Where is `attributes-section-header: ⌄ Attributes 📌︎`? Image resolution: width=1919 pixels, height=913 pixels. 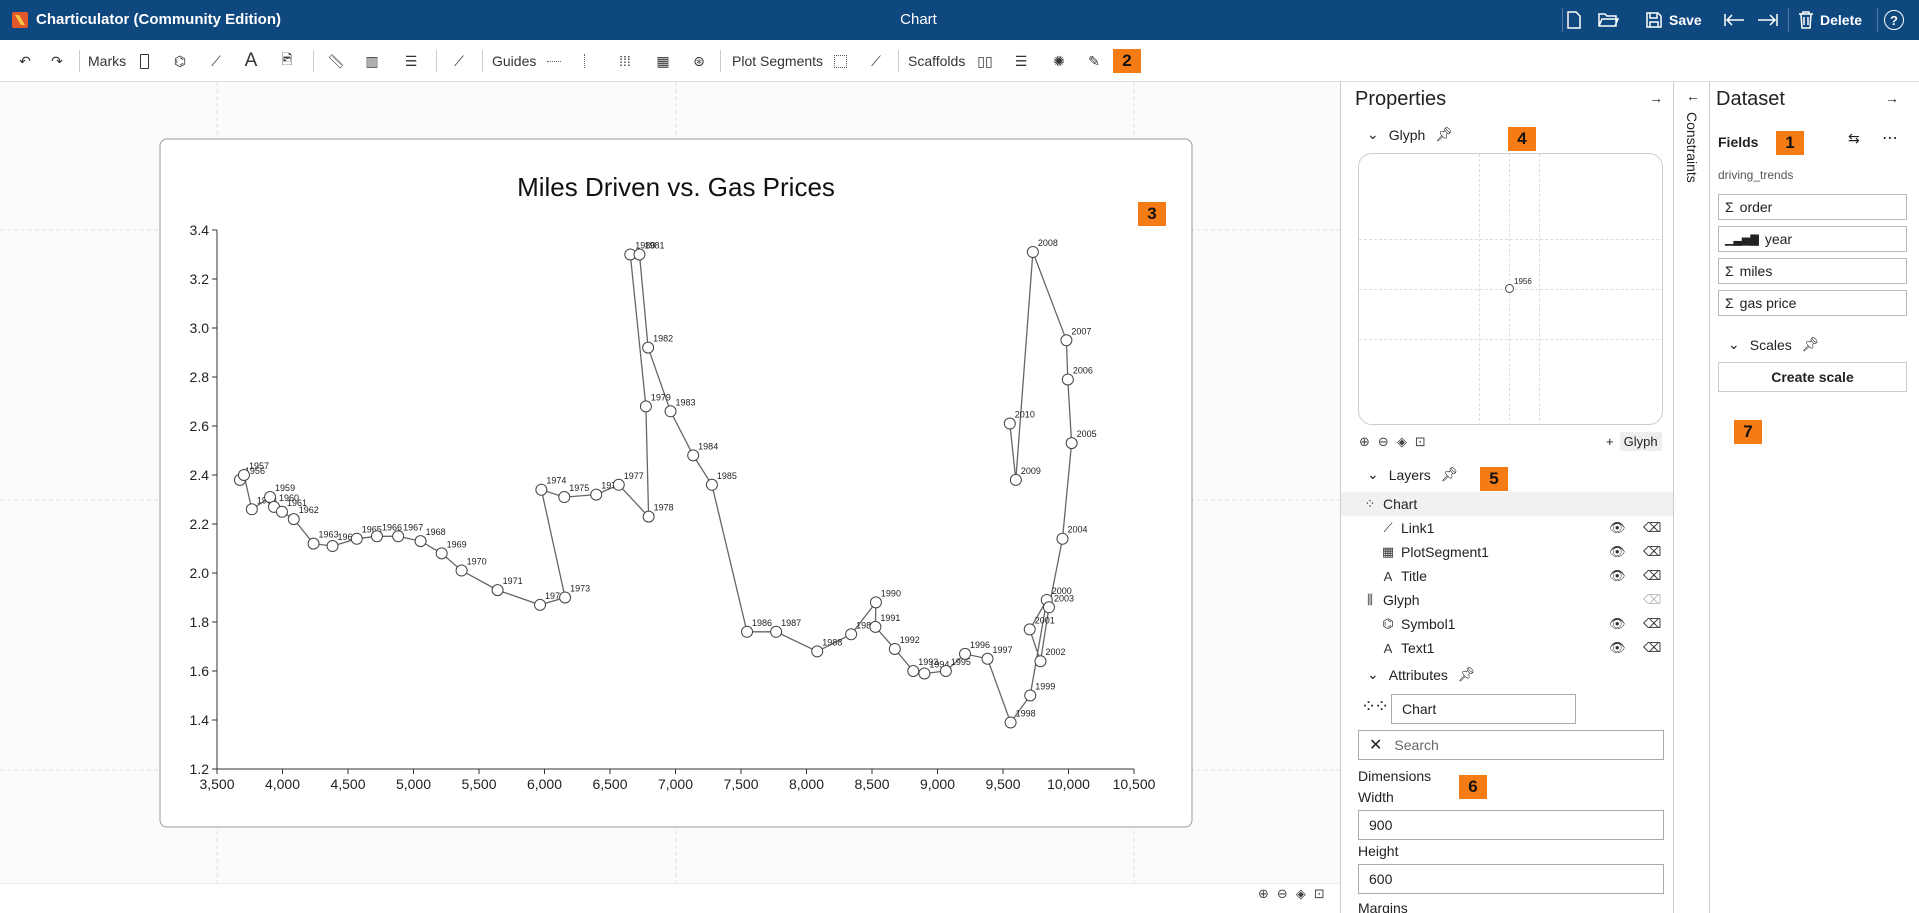 attributes-section-header: ⌄ Attributes 📌︎ is located at coordinates (1421, 674).